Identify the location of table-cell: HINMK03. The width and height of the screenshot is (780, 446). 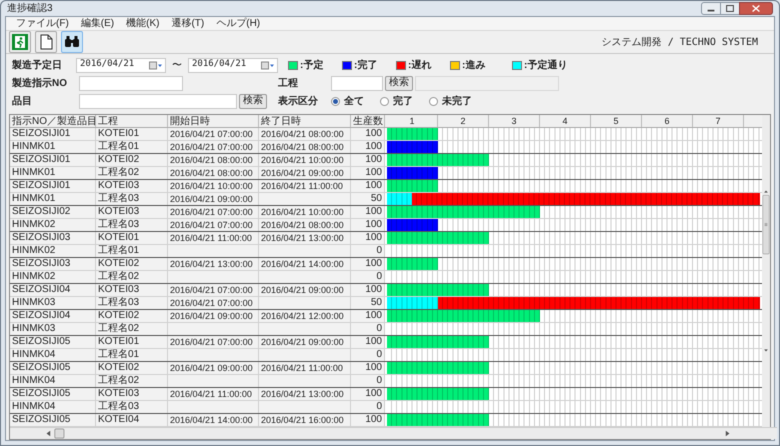
(53, 303).